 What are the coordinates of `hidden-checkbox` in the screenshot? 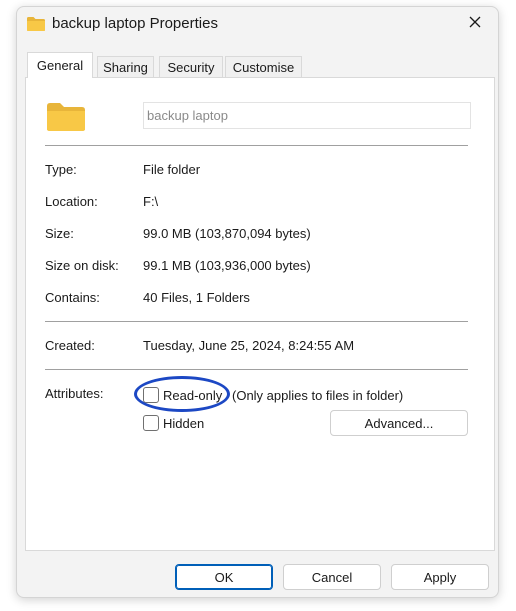 It's located at (151, 423).